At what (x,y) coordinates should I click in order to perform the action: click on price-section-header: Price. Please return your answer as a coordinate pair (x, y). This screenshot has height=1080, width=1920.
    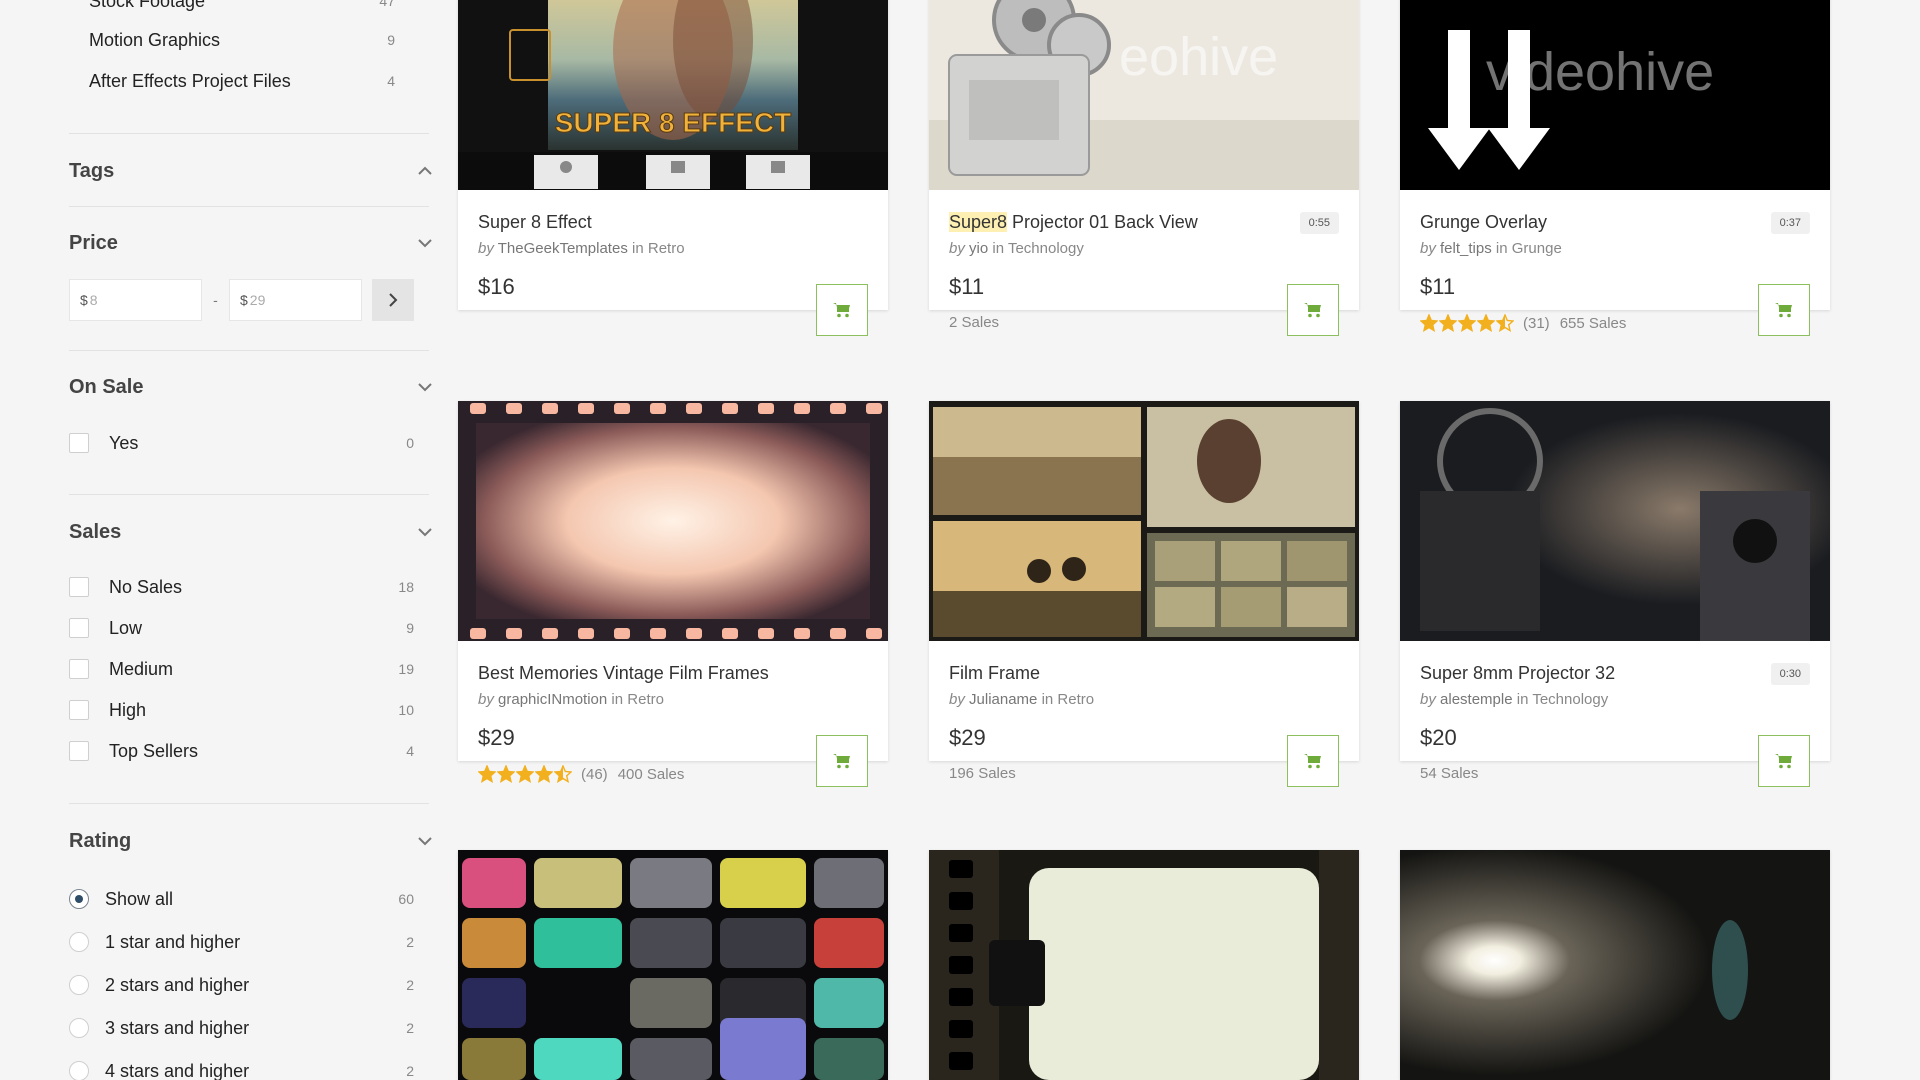
    Looking at the image, I should click on (250, 243).